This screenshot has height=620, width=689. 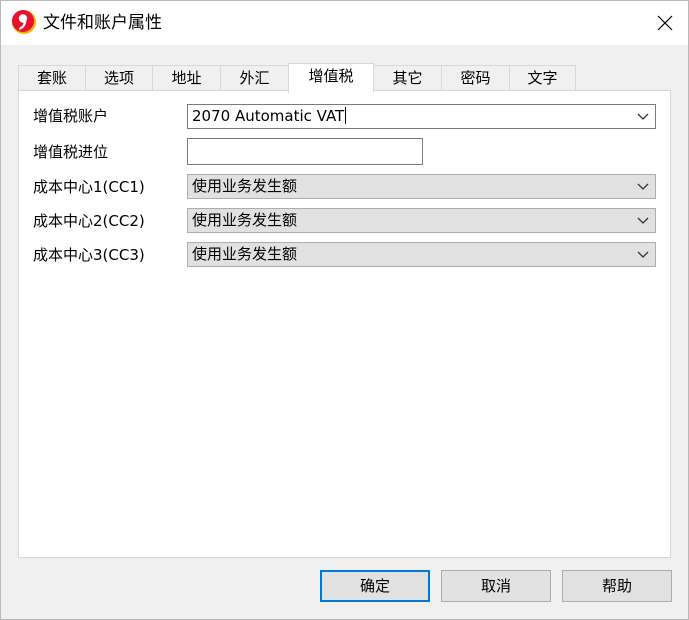 I want to click on close-button, so click(x=665, y=23).